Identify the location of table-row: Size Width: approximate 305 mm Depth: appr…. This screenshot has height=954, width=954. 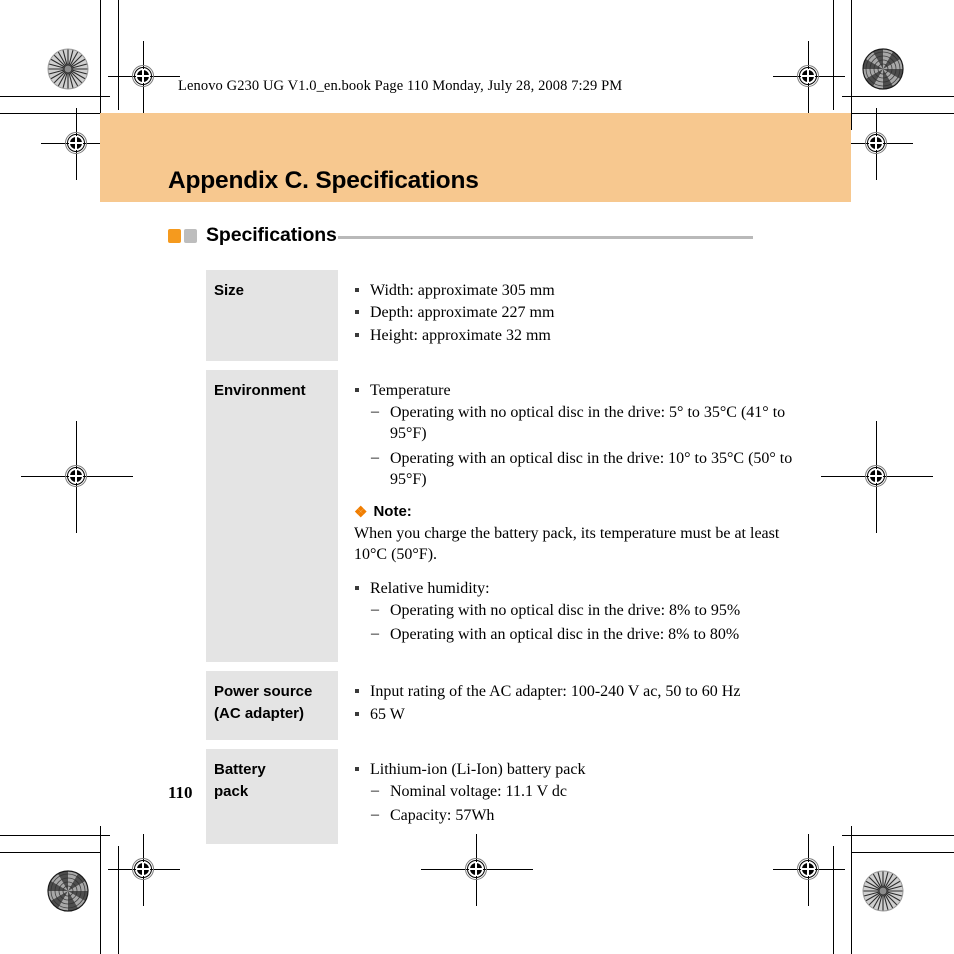
(501, 315).